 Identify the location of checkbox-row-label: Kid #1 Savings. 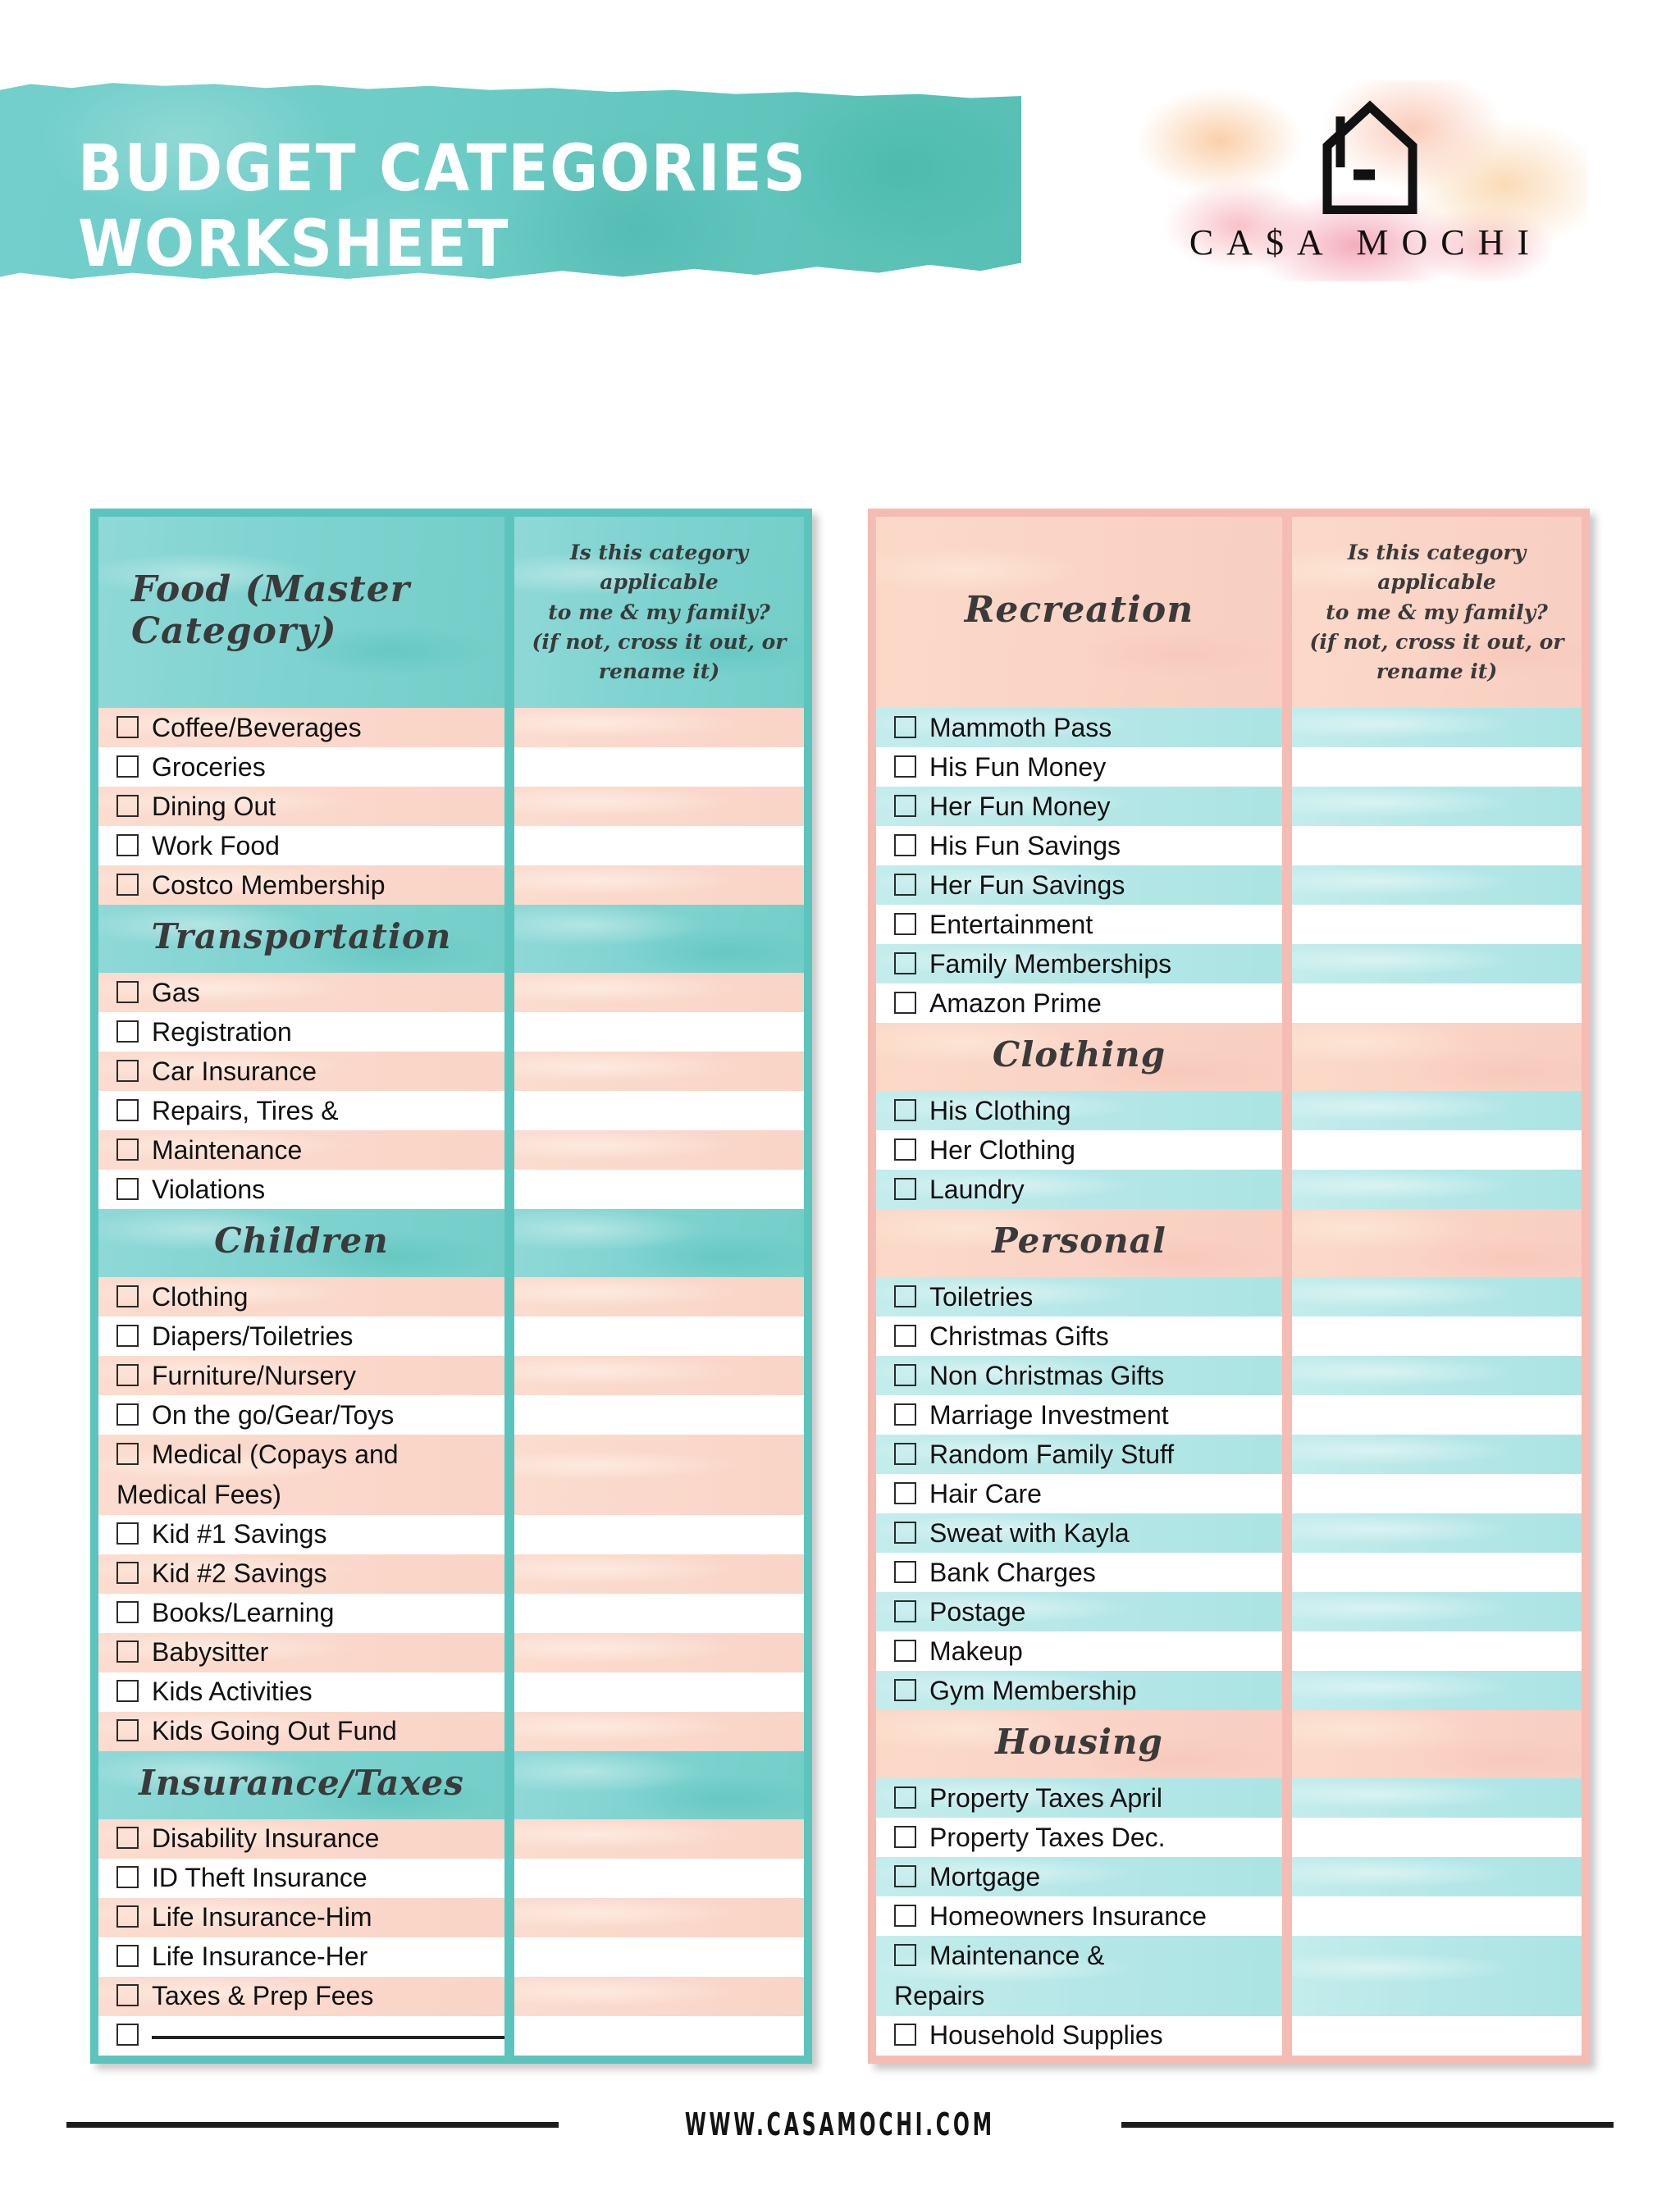
(299, 1534).